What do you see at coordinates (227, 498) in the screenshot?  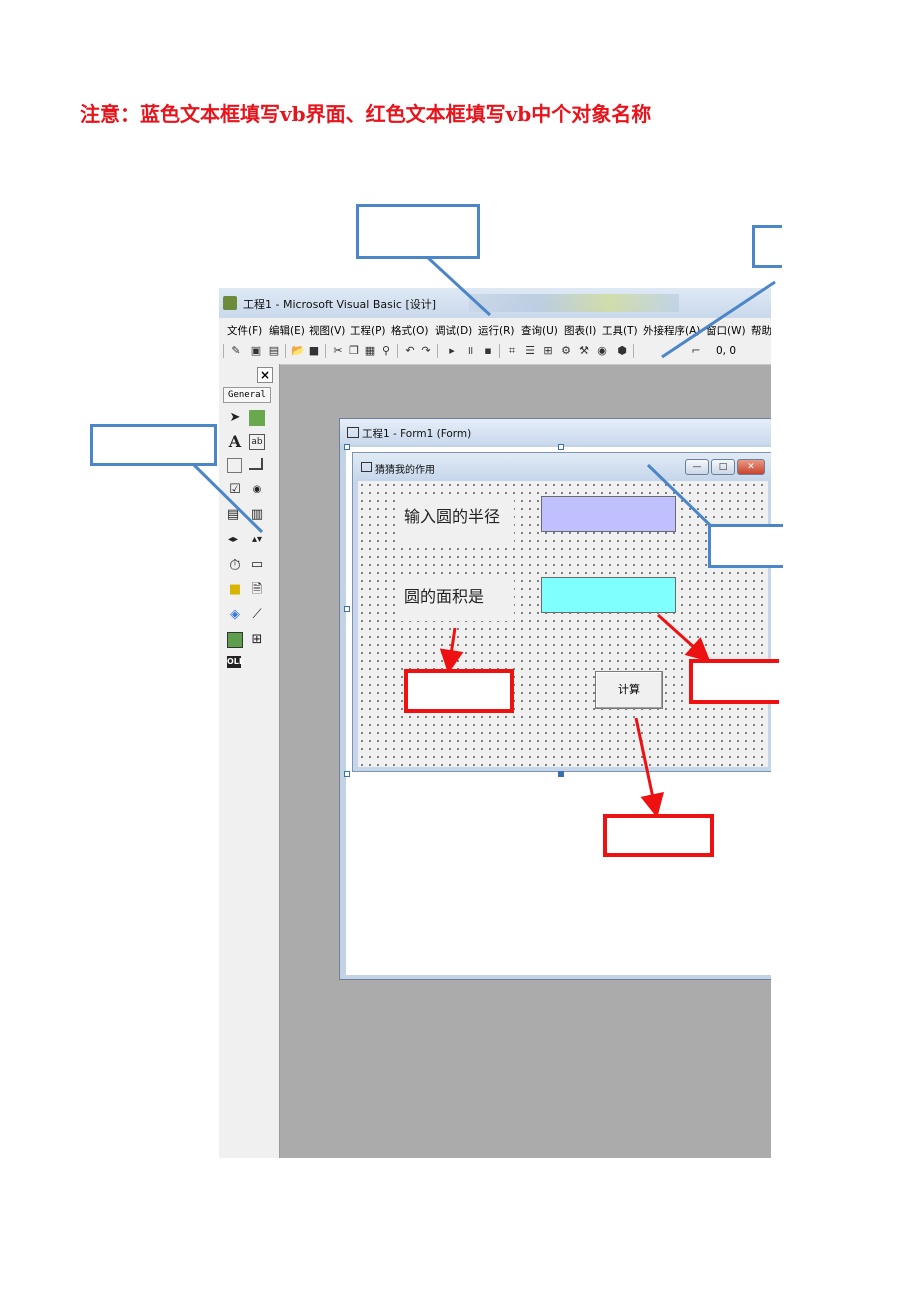 I see `blue-connector-toolbox` at bounding box center [227, 498].